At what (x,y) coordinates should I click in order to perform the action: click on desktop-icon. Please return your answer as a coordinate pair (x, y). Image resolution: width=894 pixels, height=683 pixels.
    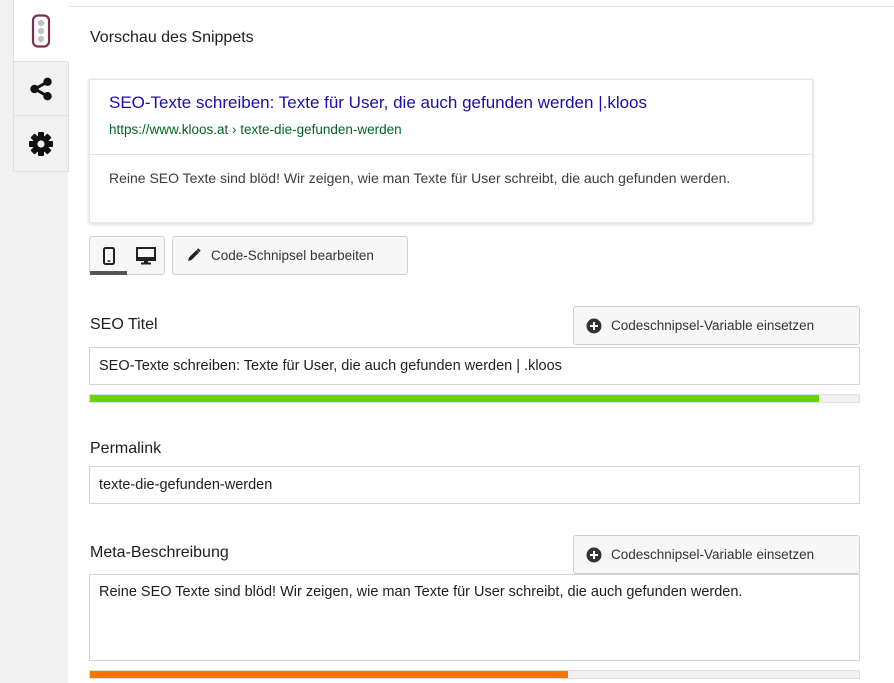
    Looking at the image, I should click on (145, 255).